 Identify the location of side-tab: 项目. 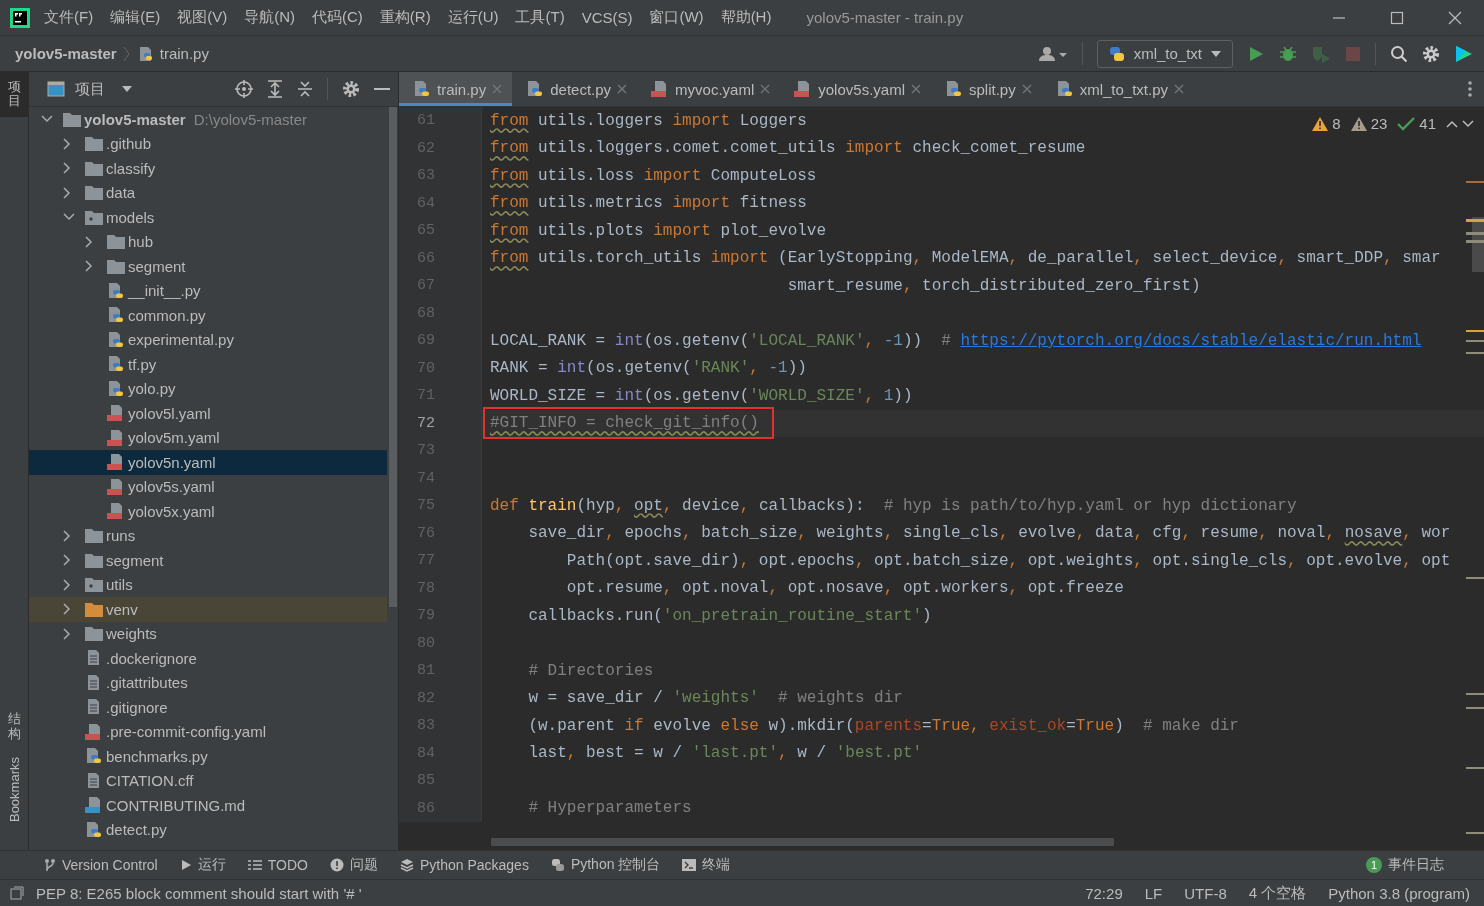
(14, 94).